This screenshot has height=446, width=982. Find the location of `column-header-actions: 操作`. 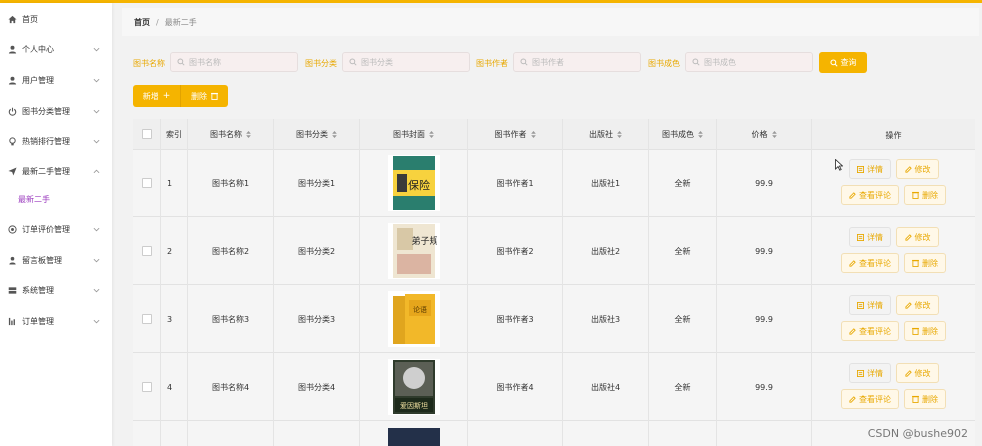

column-header-actions: 操作 is located at coordinates (893, 135).